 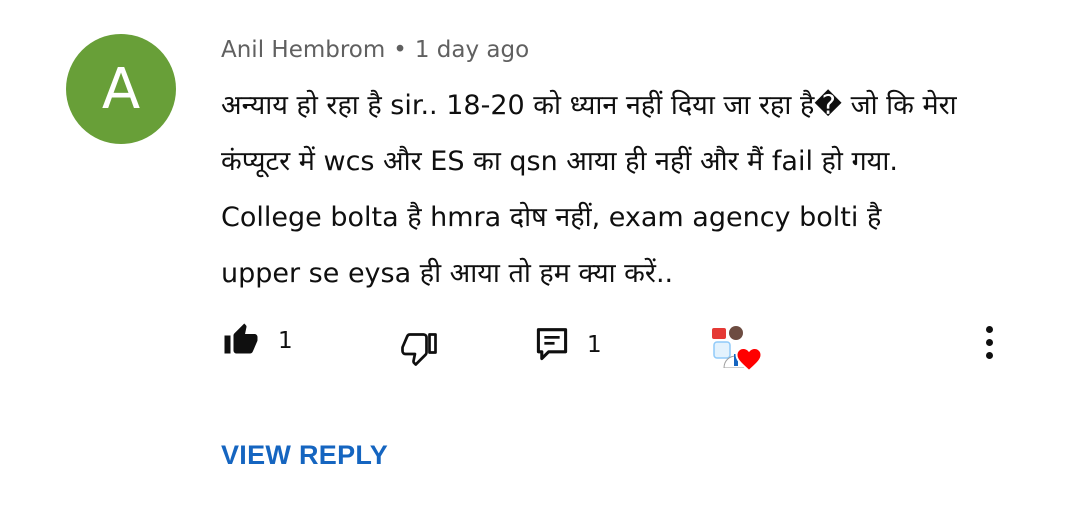 What do you see at coordinates (303, 50) in the screenshot?
I see `author-name: Anil Hembrom` at bounding box center [303, 50].